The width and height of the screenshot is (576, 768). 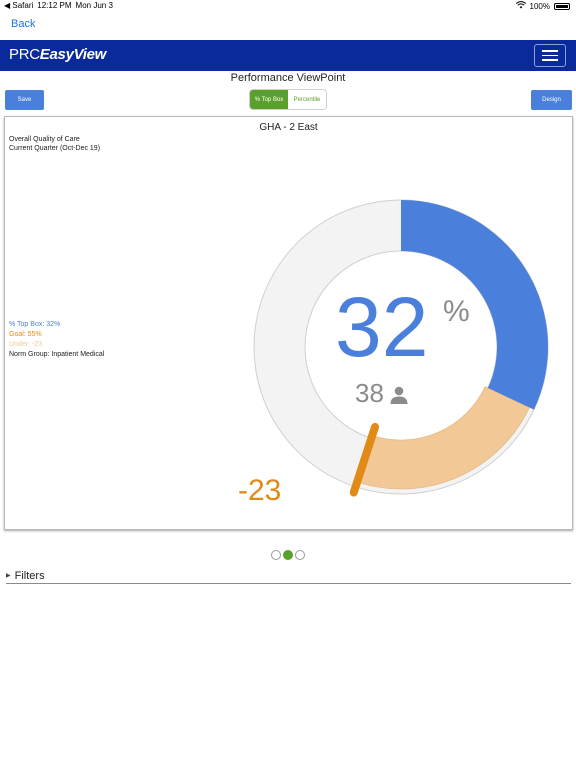 I want to click on wifi-icon, so click(x=520, y=6).